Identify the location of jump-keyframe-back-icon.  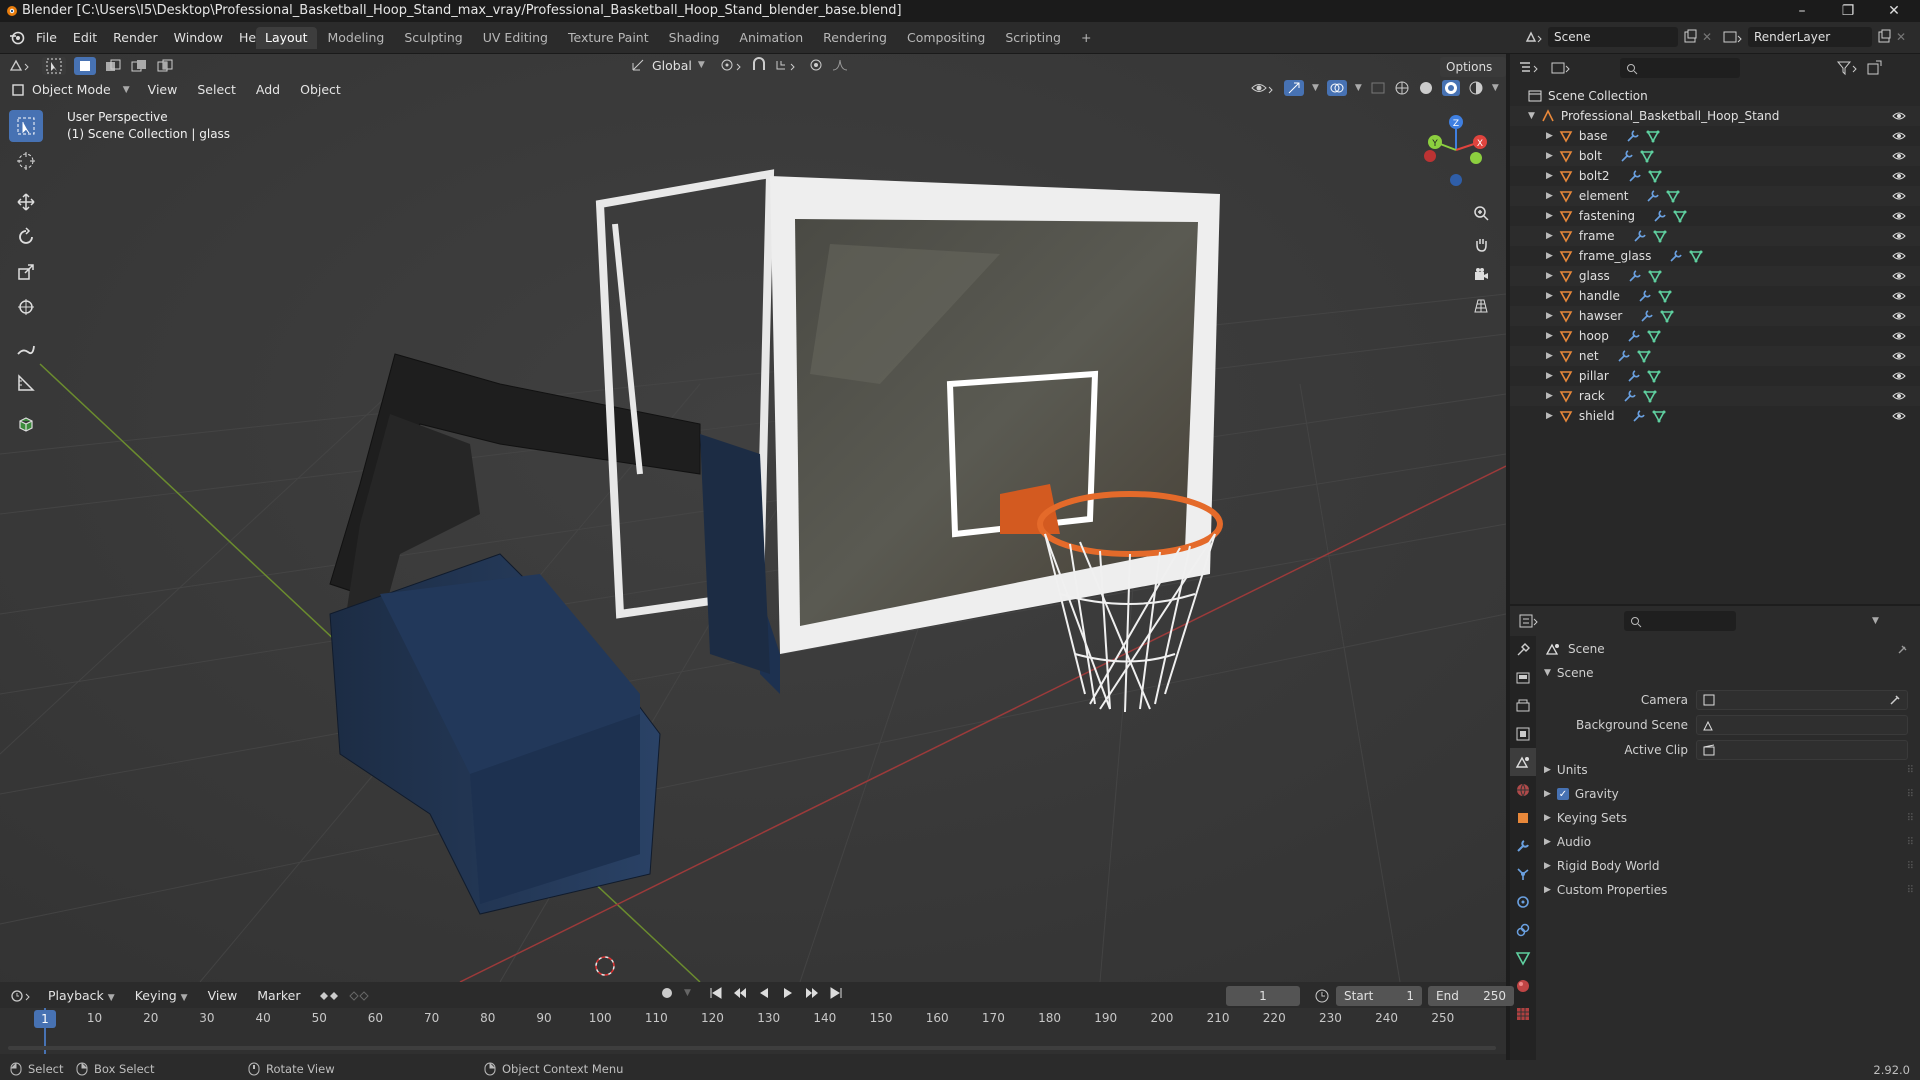
(740, 993).